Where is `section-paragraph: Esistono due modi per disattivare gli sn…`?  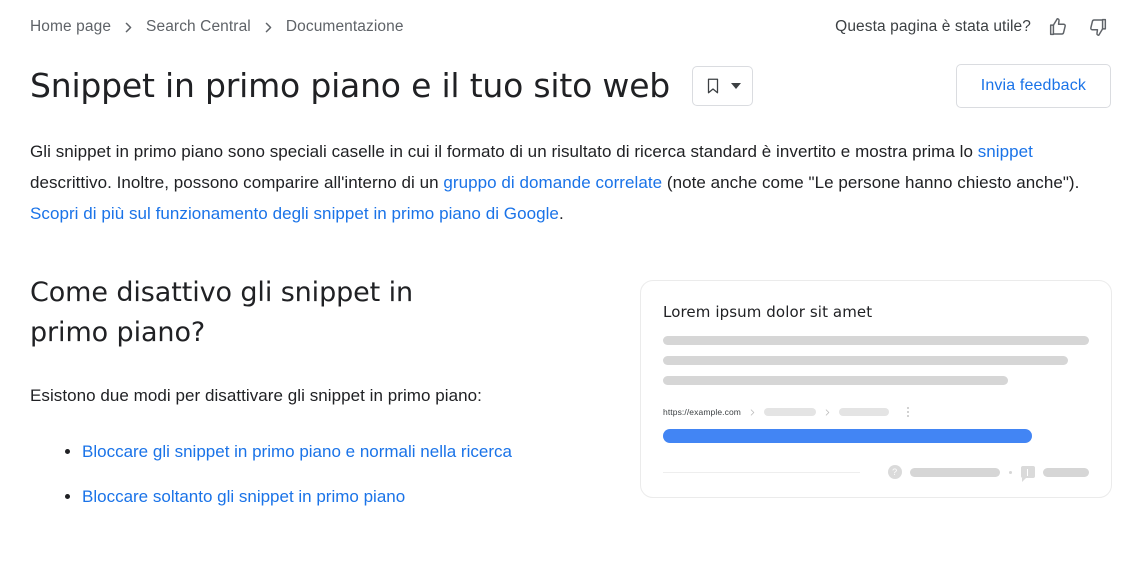 section-paragraph: Esistono due modi per disattivare gli sn… is located at coordinates (256, 395).